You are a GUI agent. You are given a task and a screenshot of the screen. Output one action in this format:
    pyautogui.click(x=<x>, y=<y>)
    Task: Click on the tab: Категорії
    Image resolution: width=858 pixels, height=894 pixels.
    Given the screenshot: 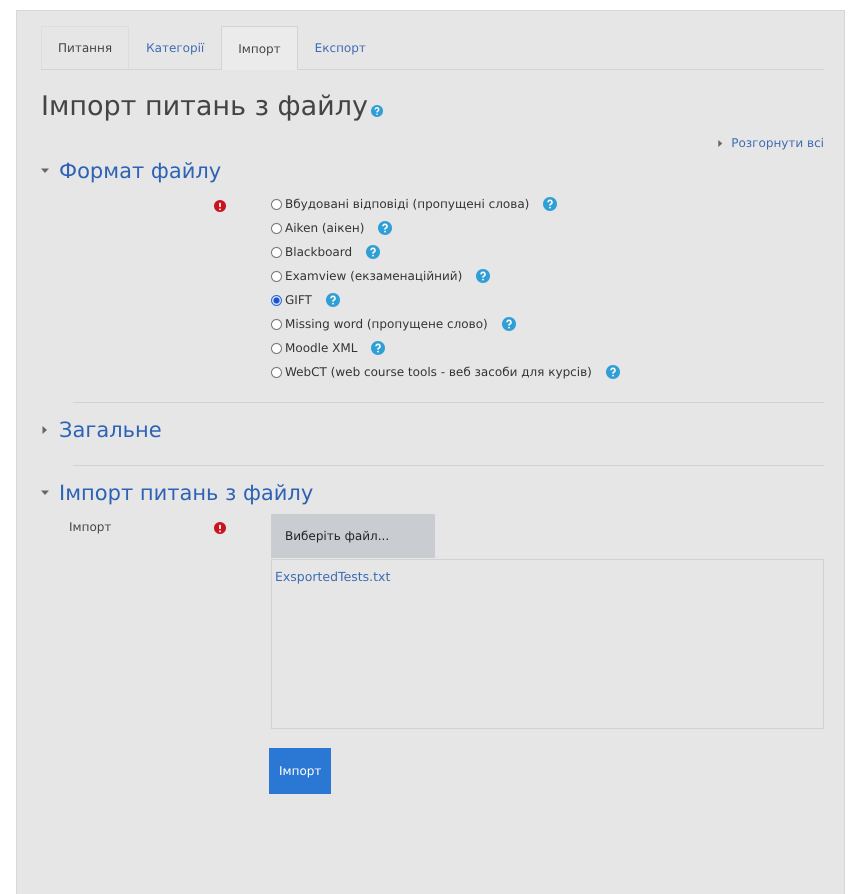 What is the action you would take?
    pyautogui.click(x=175, y=47)
    